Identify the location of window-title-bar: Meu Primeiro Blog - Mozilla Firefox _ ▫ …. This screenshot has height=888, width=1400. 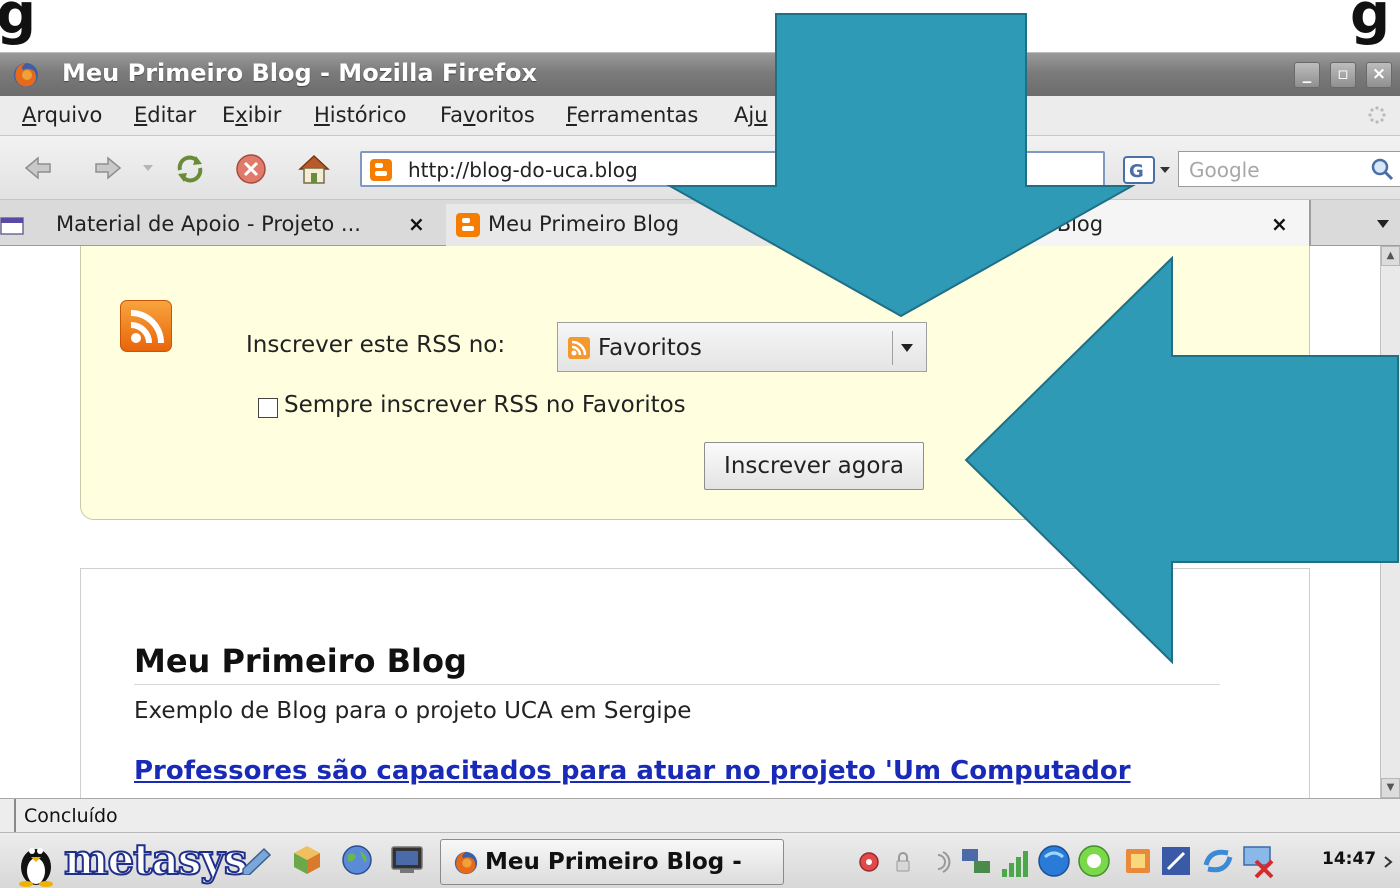
(700, 74).